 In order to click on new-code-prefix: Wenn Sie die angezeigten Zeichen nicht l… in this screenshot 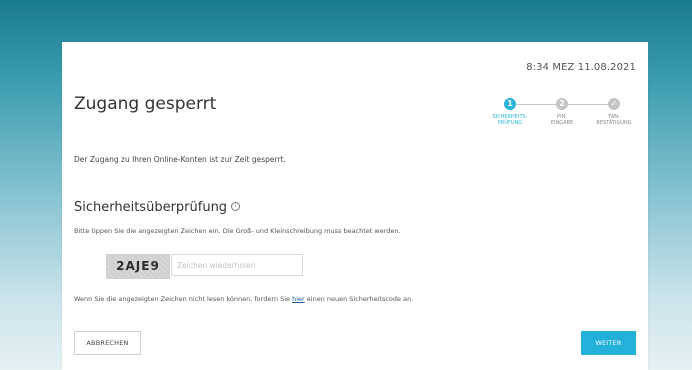, I will do `click(183, 299)`.